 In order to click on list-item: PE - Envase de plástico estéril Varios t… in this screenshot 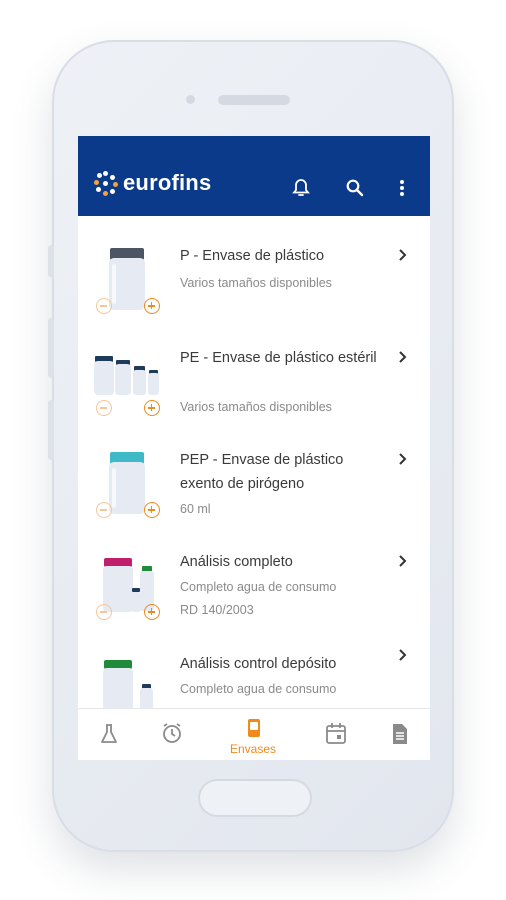, I will do `click(254, 381)`.